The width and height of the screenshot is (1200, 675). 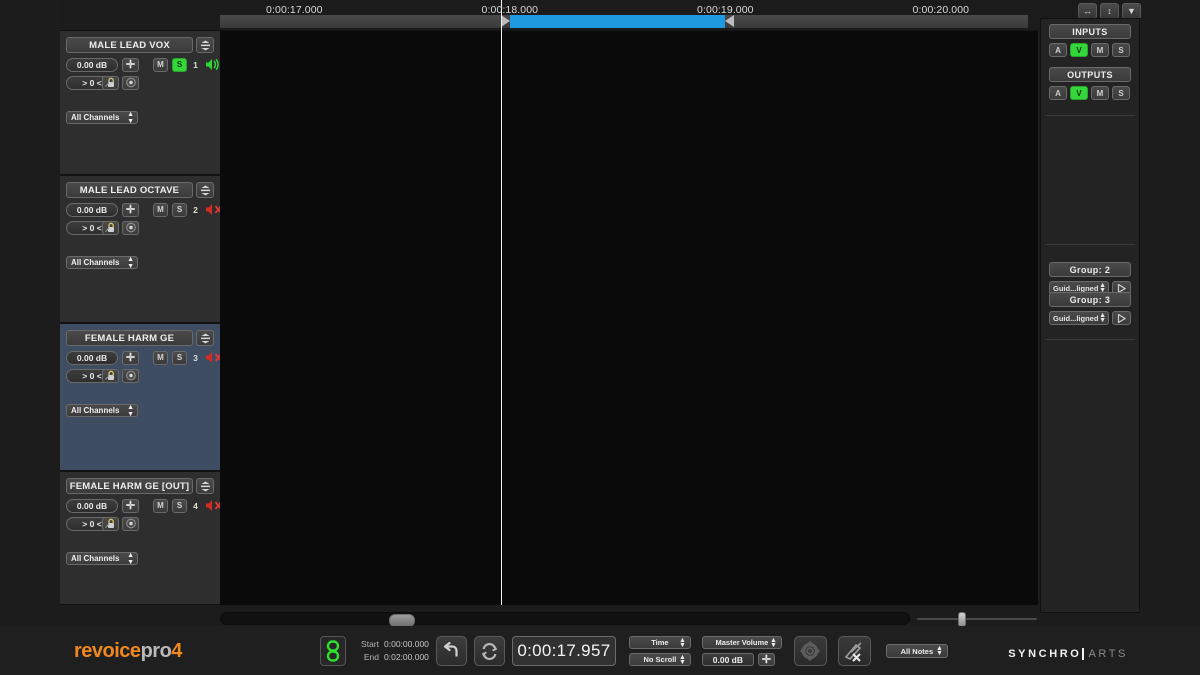 I want to click on inputs-a-button: A, so click(x=1058, y=50).